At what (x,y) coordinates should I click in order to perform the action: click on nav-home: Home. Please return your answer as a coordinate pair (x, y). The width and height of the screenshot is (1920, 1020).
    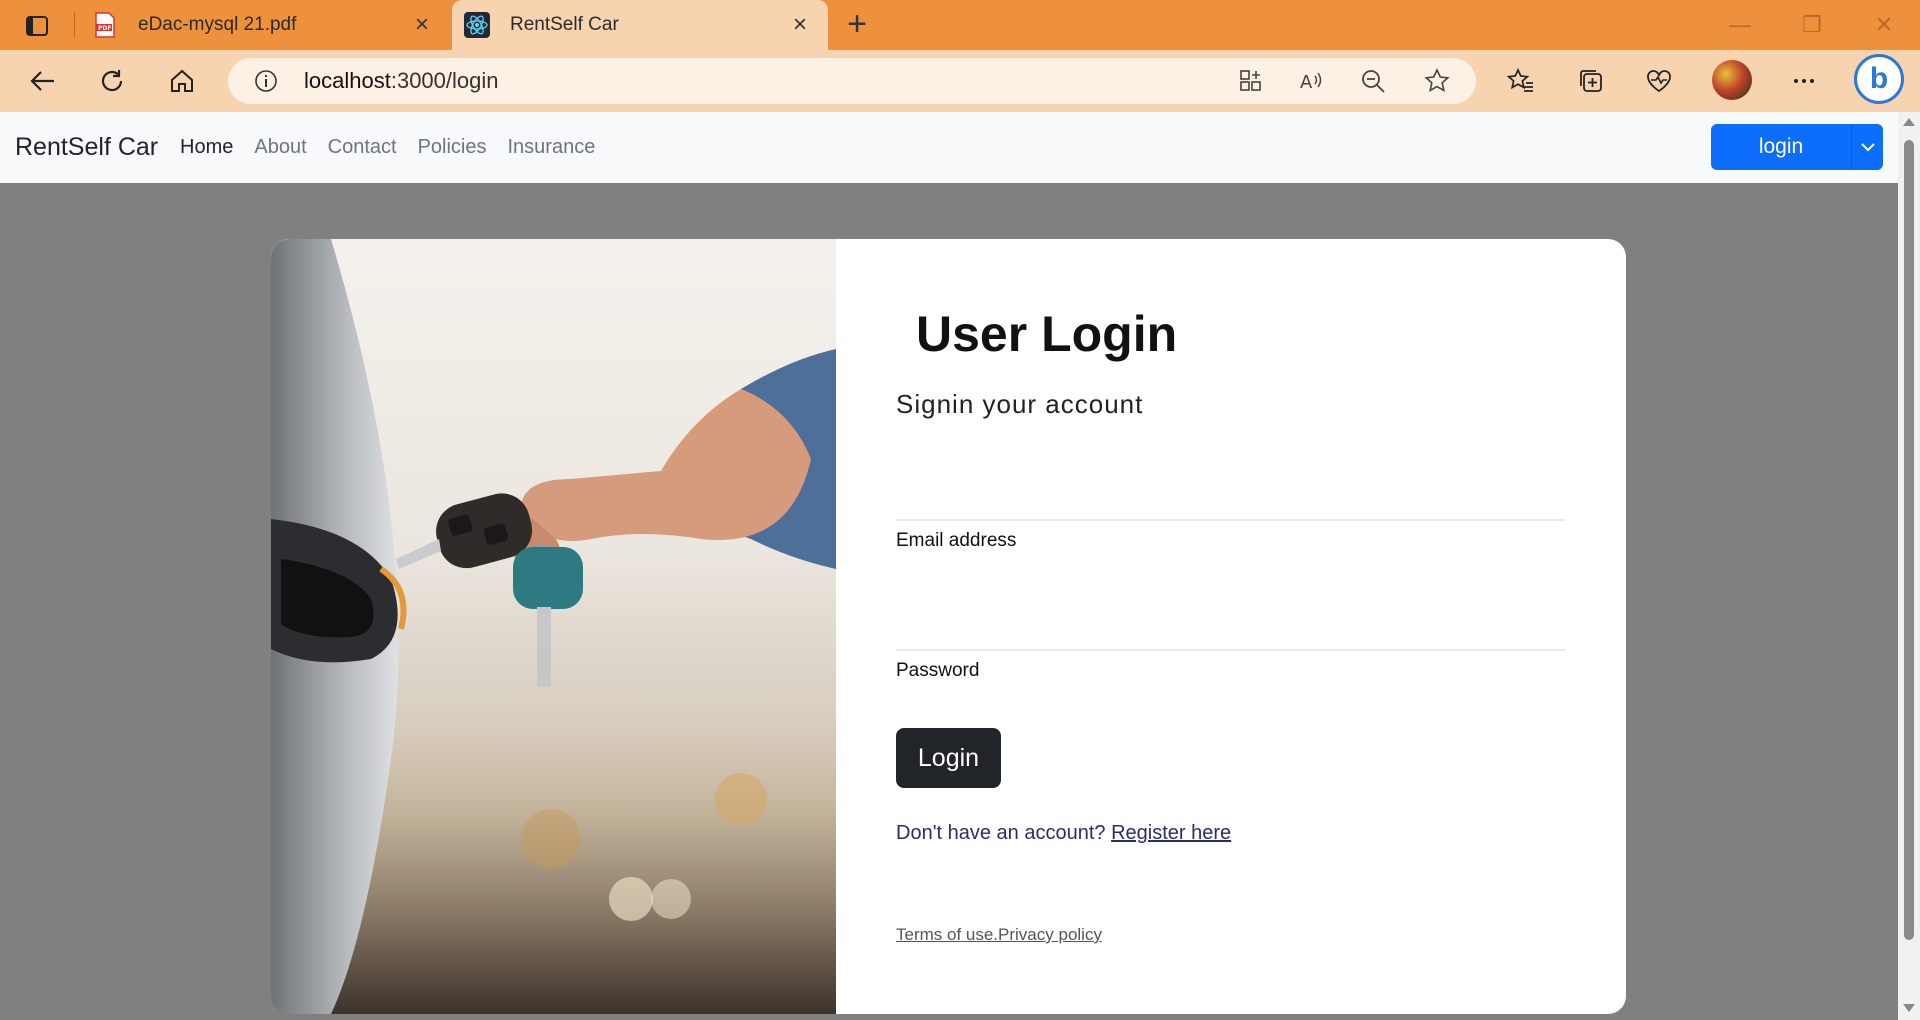
    Looking at the image, I should click on (206, 147).